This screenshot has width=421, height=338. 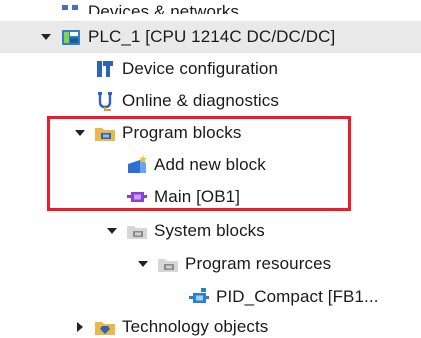 I want to click on tree-item-label: PLC_1 [CPU 1214C DC/DC/DC], so click(x=212, y=36).